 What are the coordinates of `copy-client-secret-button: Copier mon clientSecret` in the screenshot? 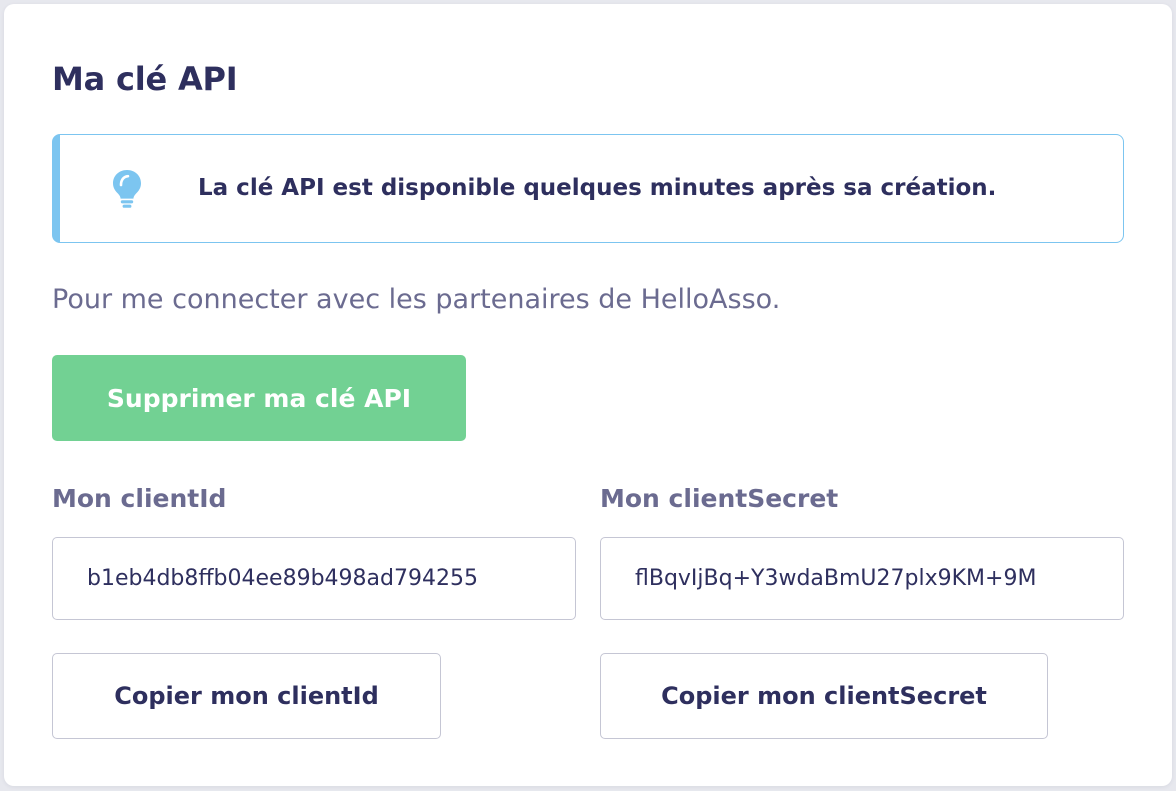 It's located at (824, 696).